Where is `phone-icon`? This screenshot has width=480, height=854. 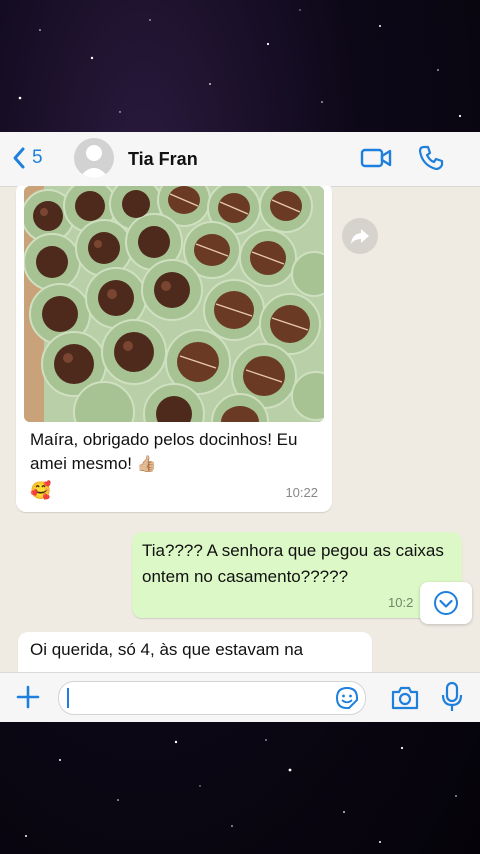
phone-icon is located at coordinates (431, 158).